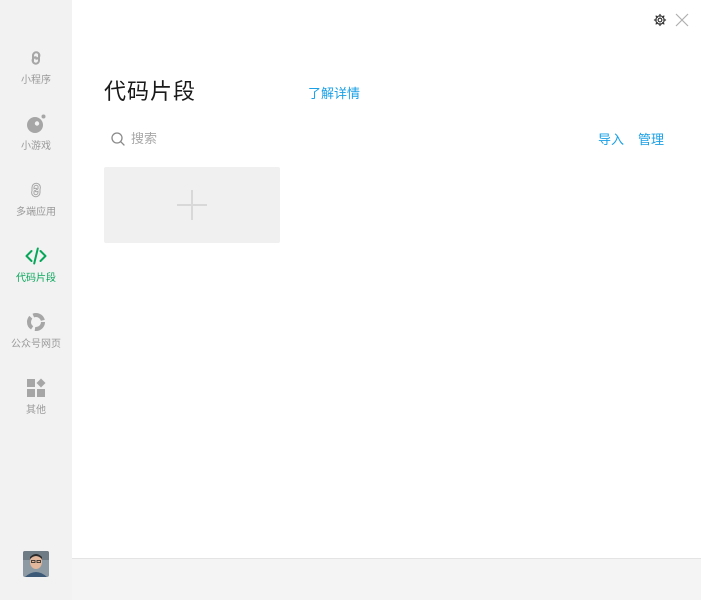 The height and width of the screenshot is (600, 701). Describe the element at coordinates (150, 92) in the screenshot. I see `page-title: 代码片段` at that location.